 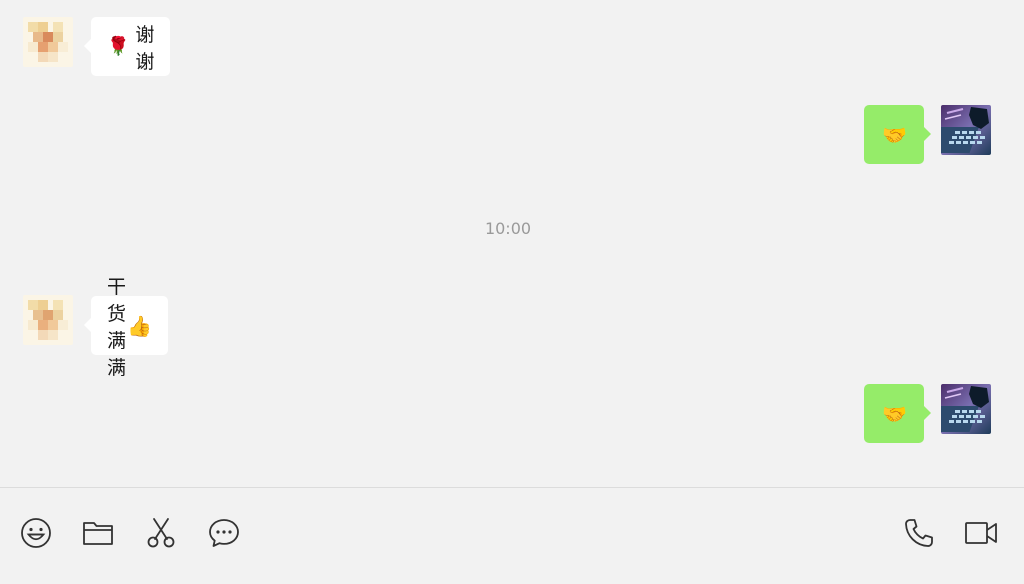 I want to click on message-bubble: 🌹 谢谢, so click(x=127, y=46).